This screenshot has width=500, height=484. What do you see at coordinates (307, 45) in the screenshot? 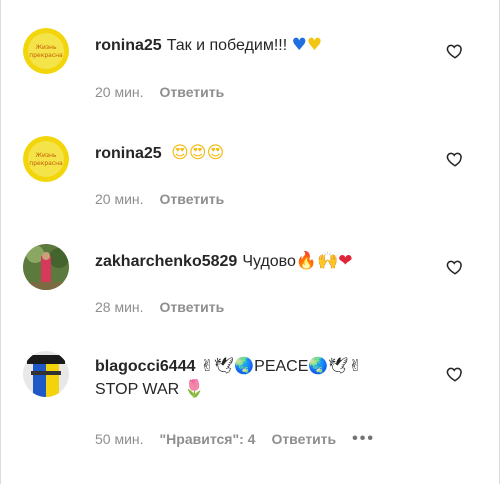
I see `comment-emoji: ♥♥` at bounding box center [307, 45].